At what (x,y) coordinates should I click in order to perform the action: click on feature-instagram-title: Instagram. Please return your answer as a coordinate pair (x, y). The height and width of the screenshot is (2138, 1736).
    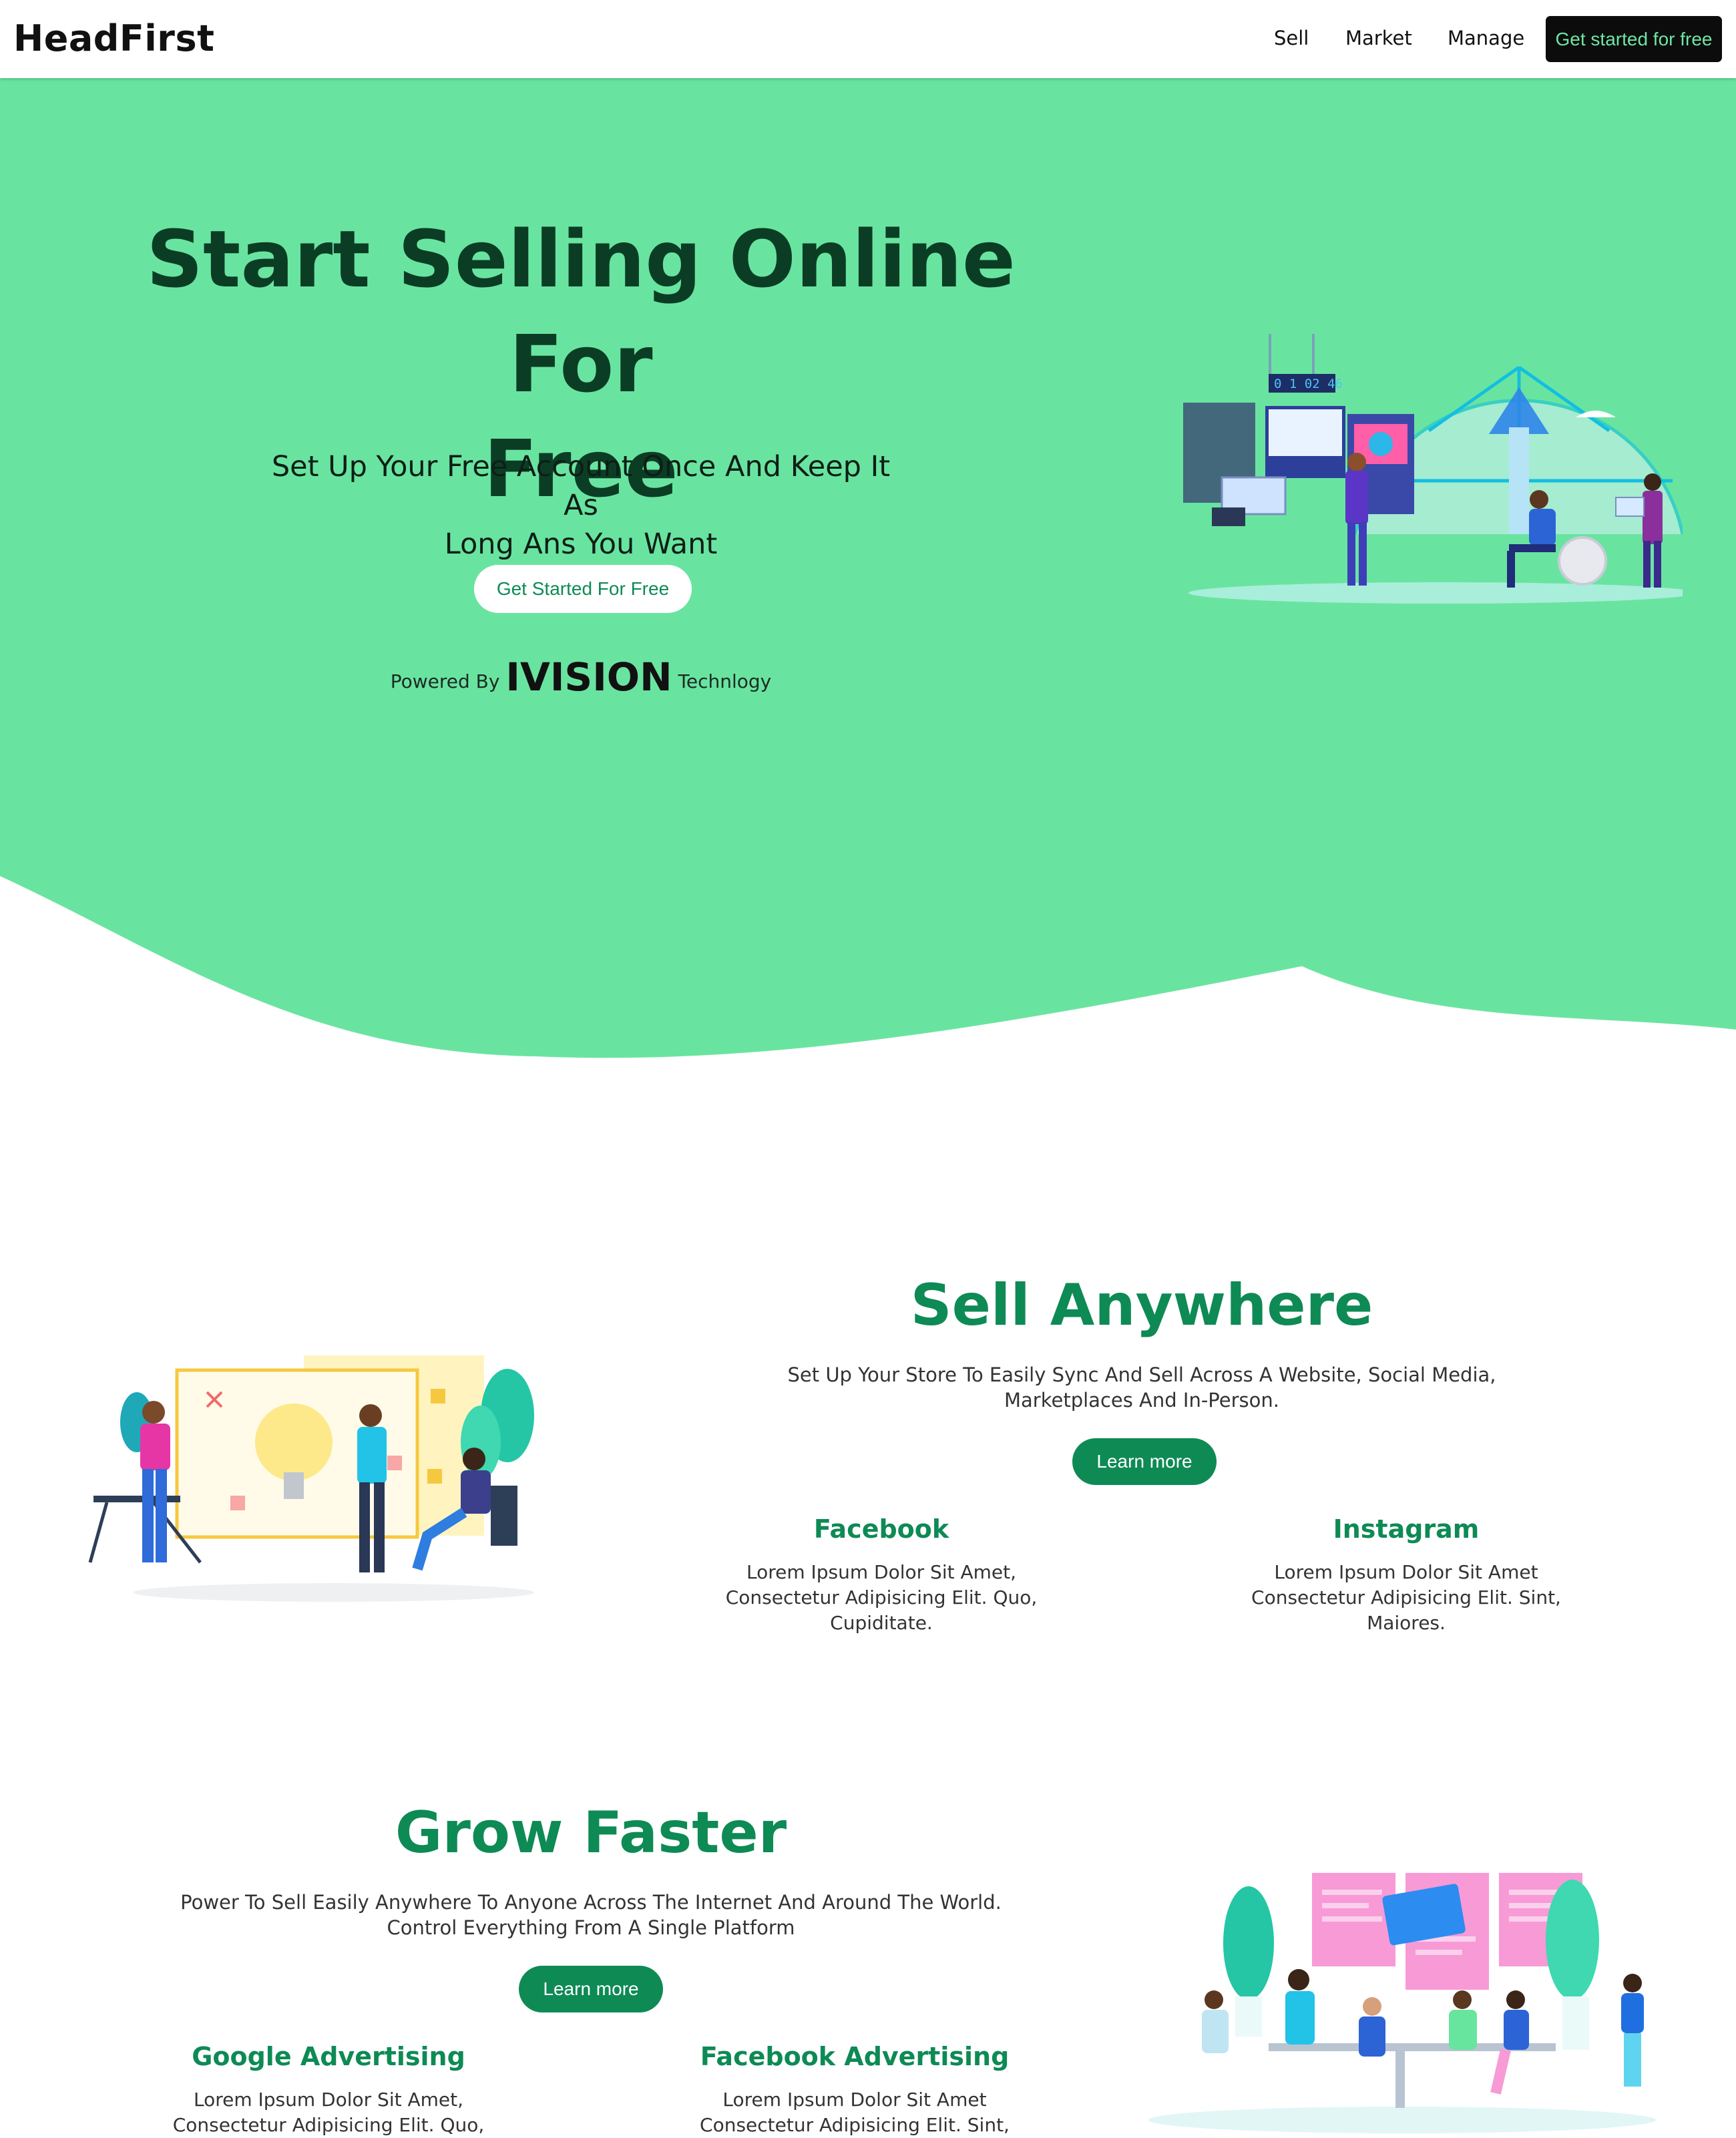
    Looking at the image, I should click on (1406, 1529).